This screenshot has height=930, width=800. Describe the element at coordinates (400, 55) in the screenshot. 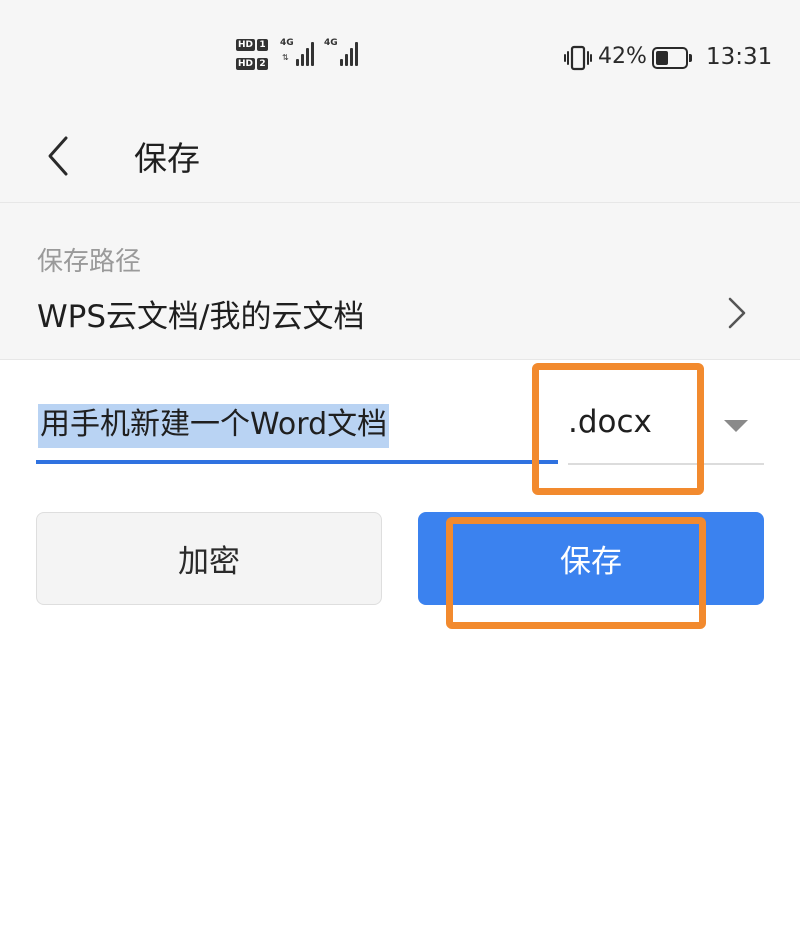

I see `status-bar: HD 1 HD 2 4G ⇅ 4G 42% 13:31` at that location.